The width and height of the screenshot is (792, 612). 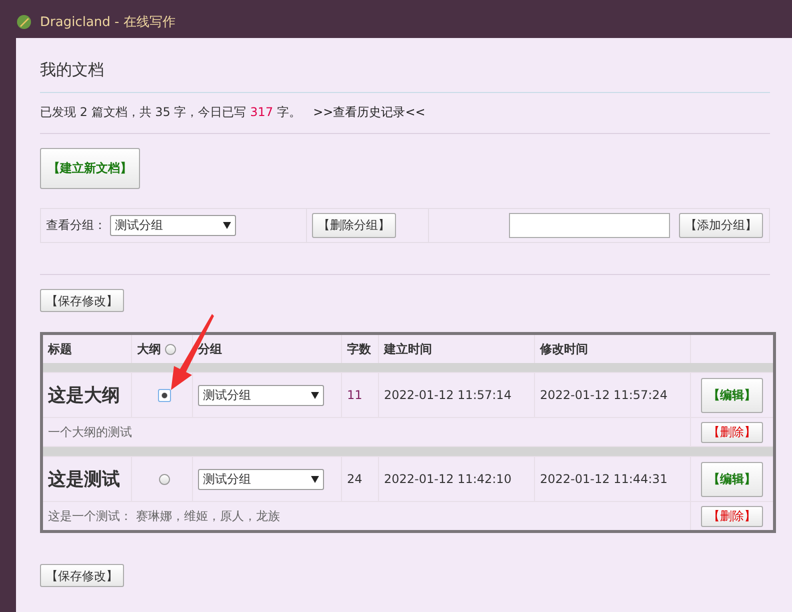 I want to click on summary-text: 字。, so click(x=289, y=112).